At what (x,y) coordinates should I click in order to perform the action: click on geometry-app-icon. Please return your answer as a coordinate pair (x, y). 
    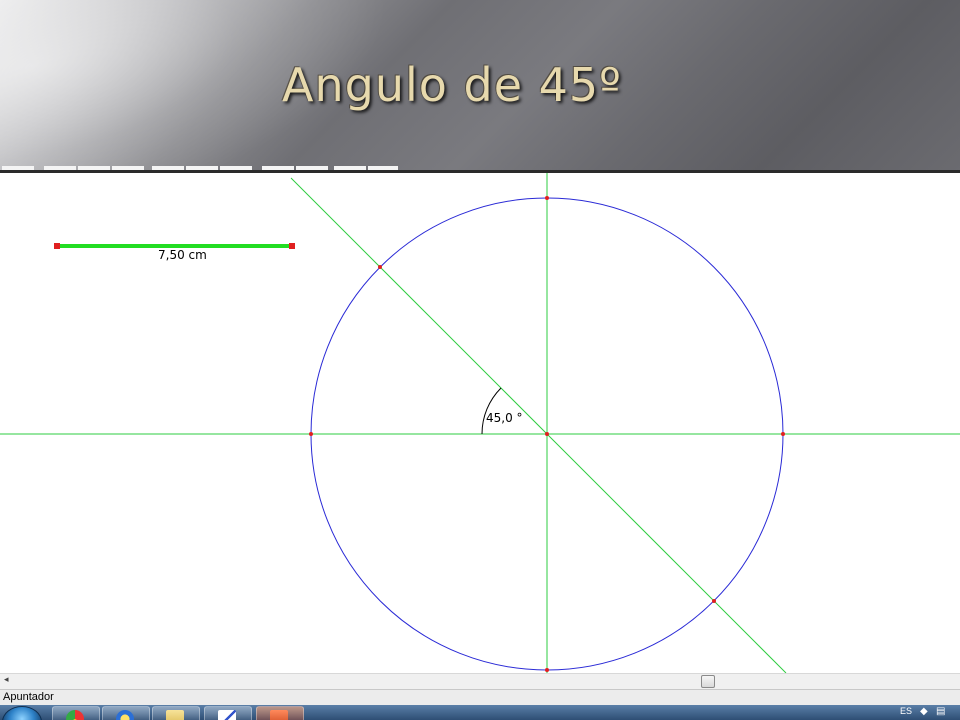
    Looking at the image, I should click on (227, 715).